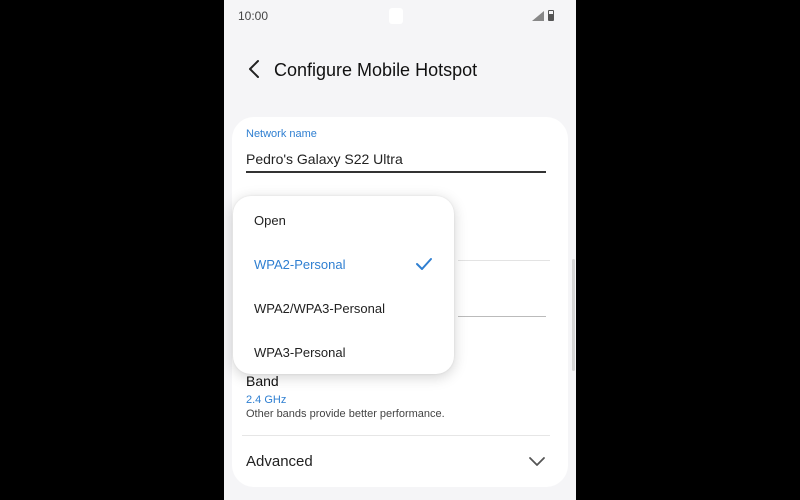  I want to click on band-description: Other bands provide better performance., so click(345, 414).